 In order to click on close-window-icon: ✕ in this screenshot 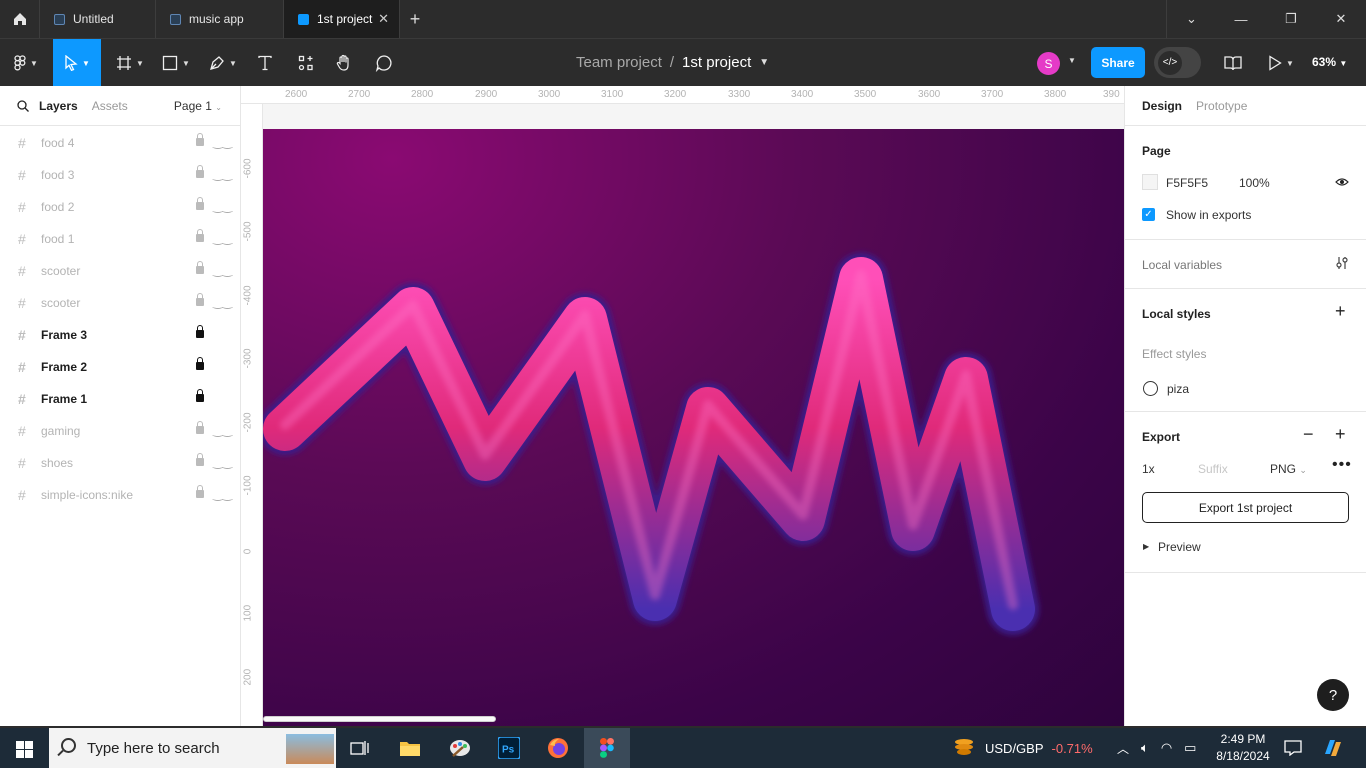, I will do `click(1341, 19)`.